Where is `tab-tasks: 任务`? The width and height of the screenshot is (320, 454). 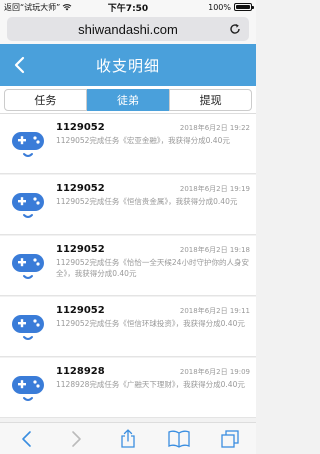
tab-tasks: 任务 is located at coordinates (45, 99).